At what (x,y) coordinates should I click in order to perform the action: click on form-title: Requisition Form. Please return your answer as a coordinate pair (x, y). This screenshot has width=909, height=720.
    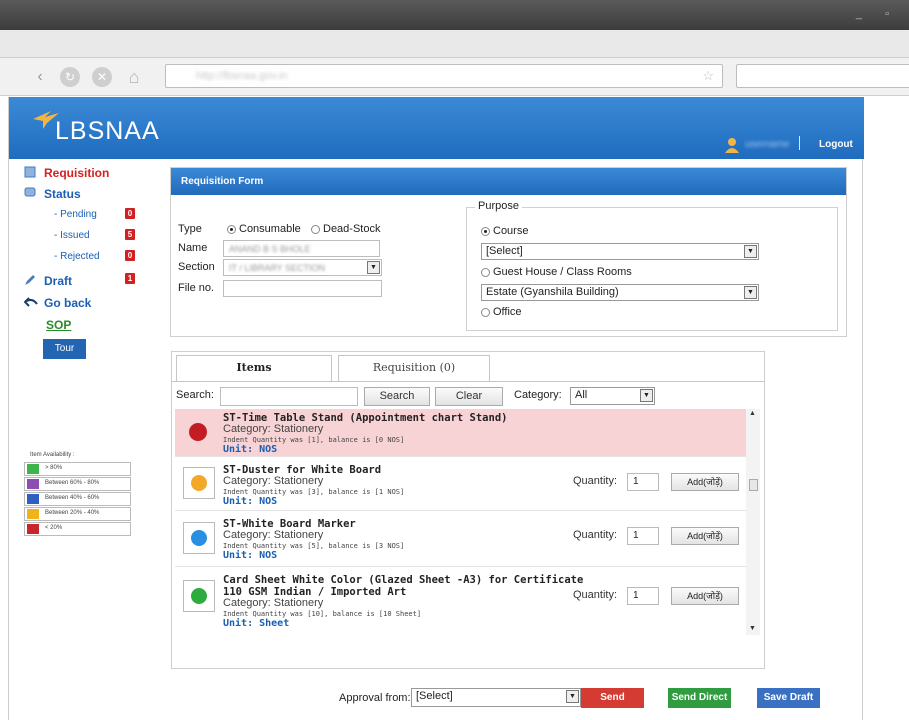
    Looking at the image, I should click on (508, 181).